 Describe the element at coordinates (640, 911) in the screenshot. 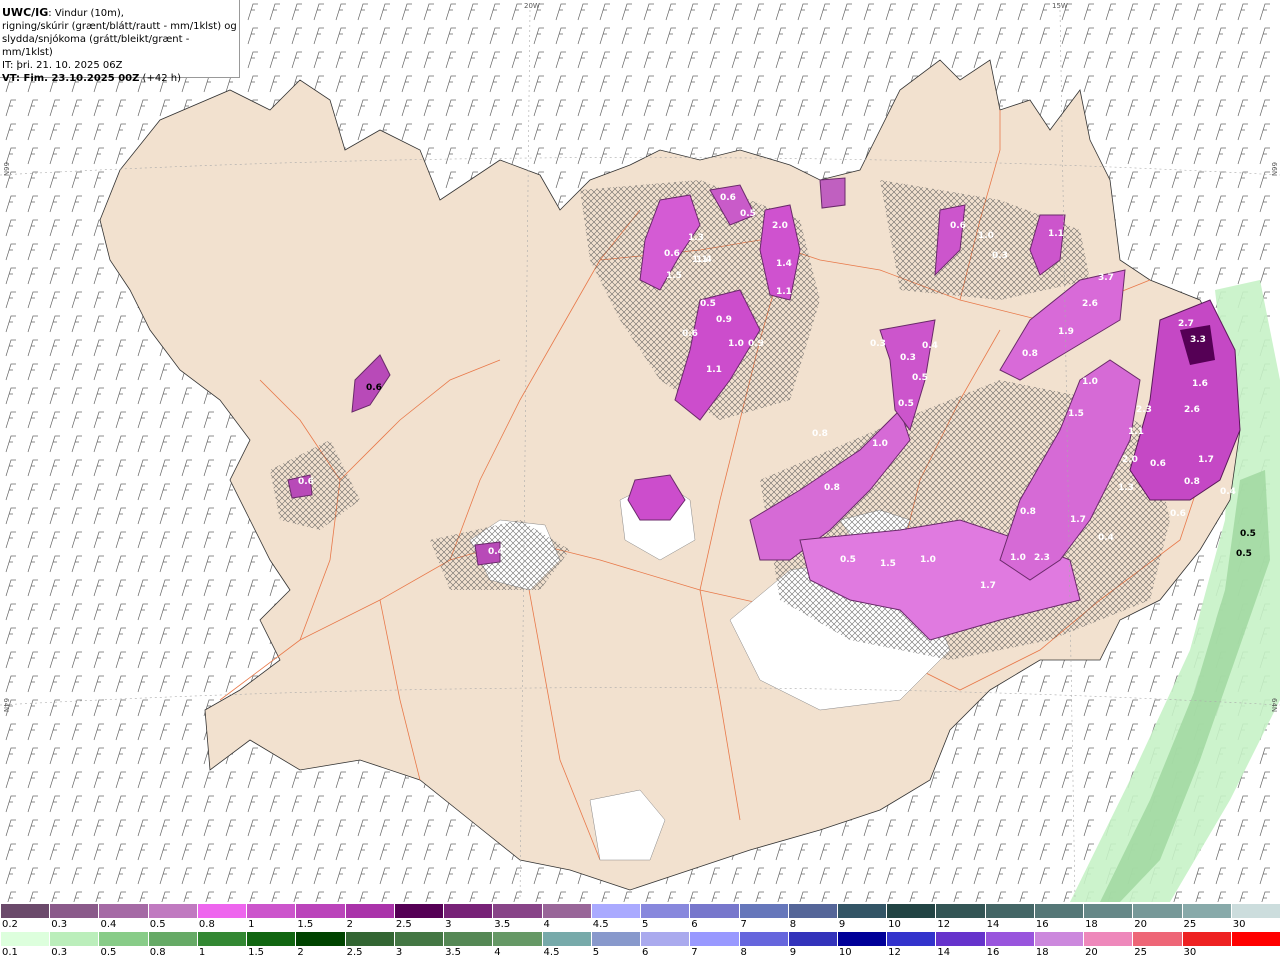

I see `snow-color-legend` at that location.